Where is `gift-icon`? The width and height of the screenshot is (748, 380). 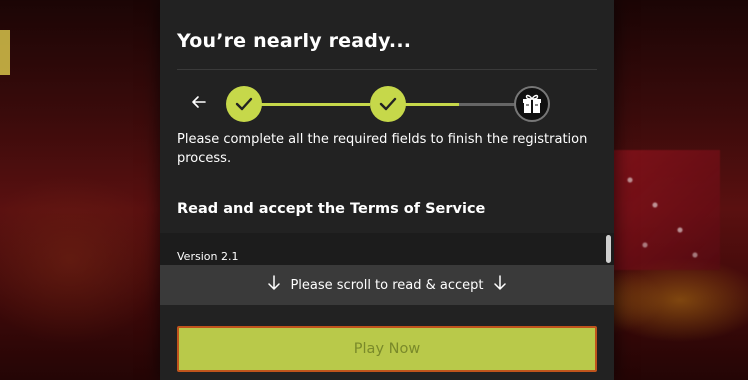 gift-icon is located at coordinates (532, 103).